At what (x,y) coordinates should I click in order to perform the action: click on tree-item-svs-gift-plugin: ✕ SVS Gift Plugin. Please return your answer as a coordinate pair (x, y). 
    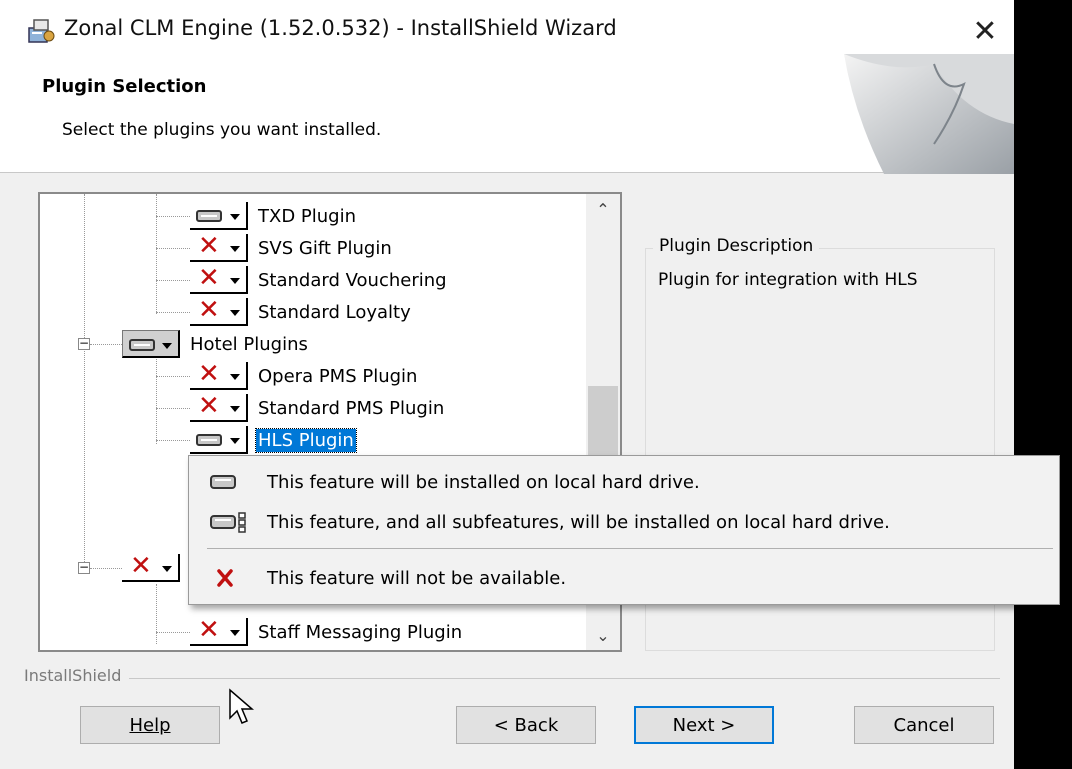
    Looking at the image, I should click on (292, 247).